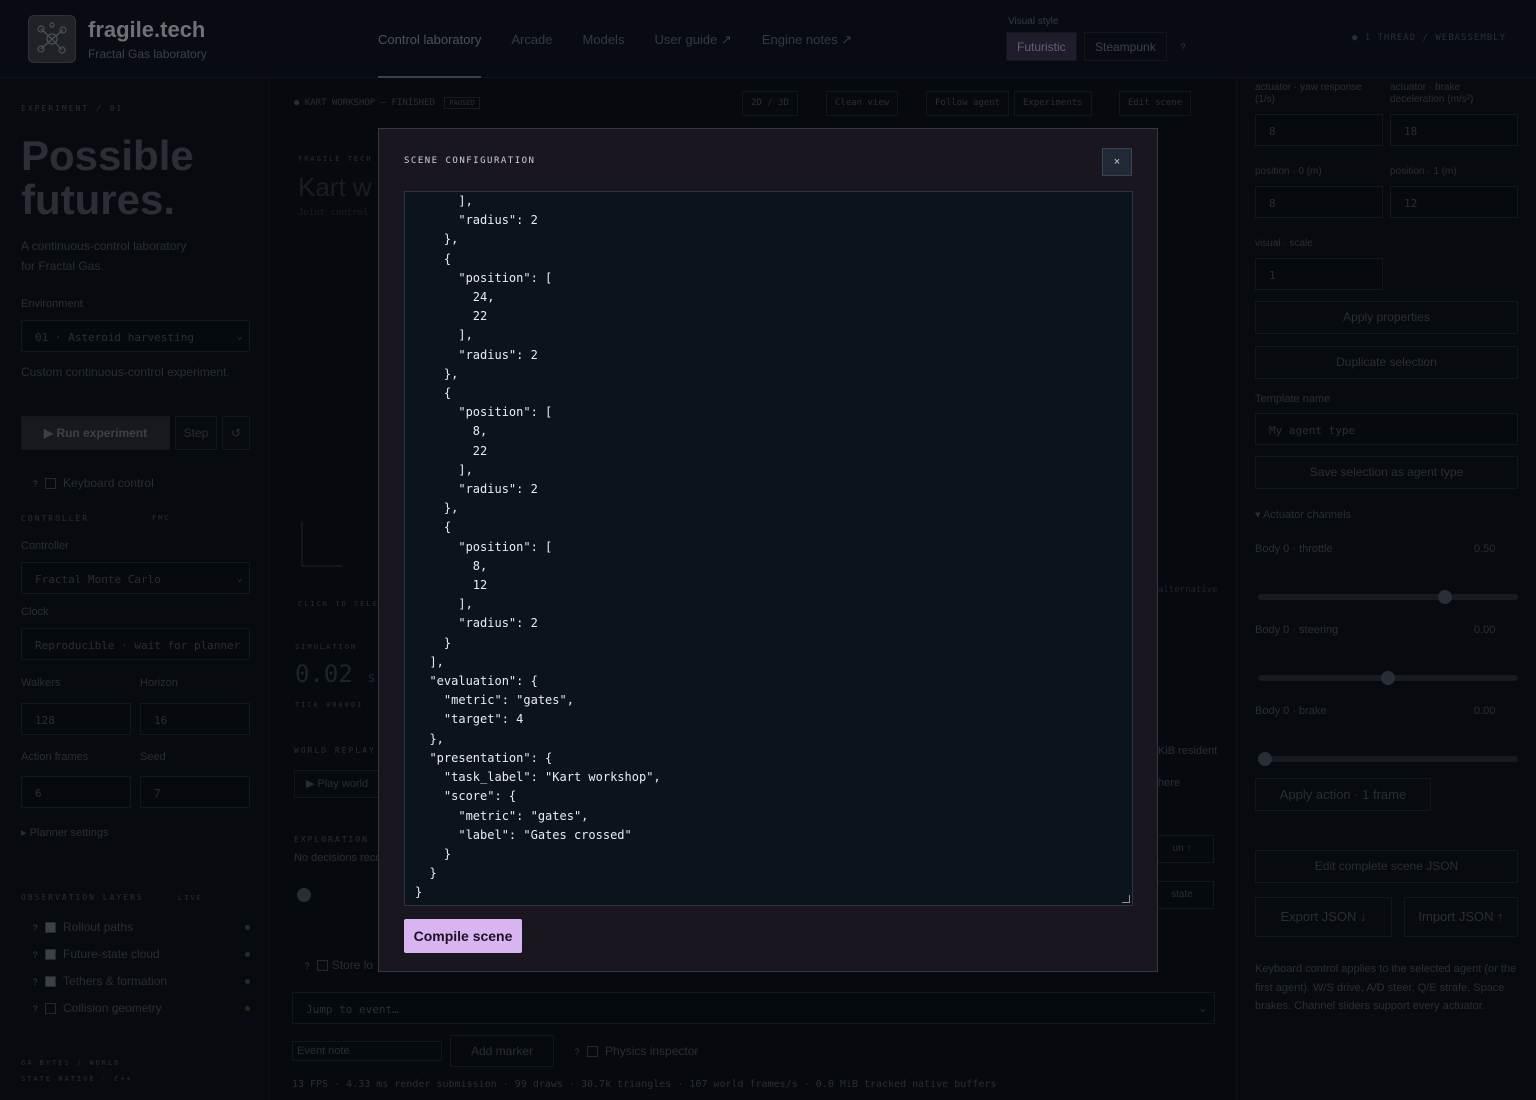 The width and height of the screenshot is (1536, 1100). What do you see at coordinates (1117, 162) in the screenshot?
I see `close-icon: ×` at bounding box center [1117, 162].